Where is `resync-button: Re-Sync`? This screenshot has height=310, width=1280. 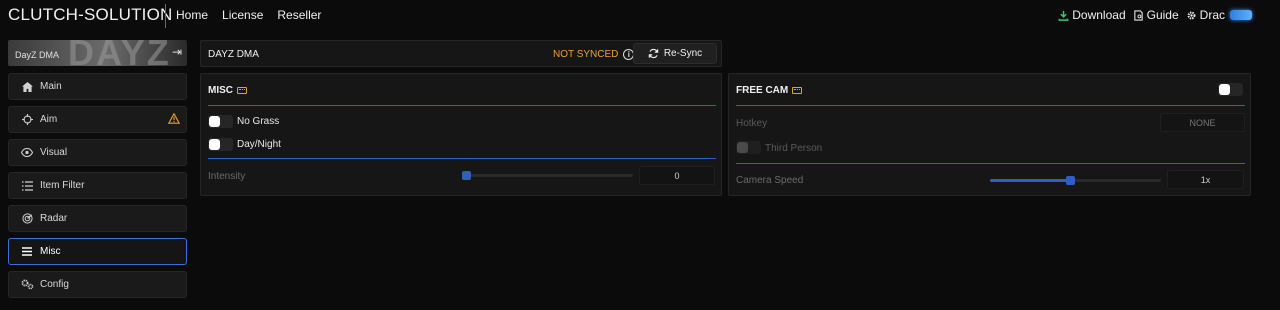 resync-button: Re-Sync is located at coordinates (675, 53).